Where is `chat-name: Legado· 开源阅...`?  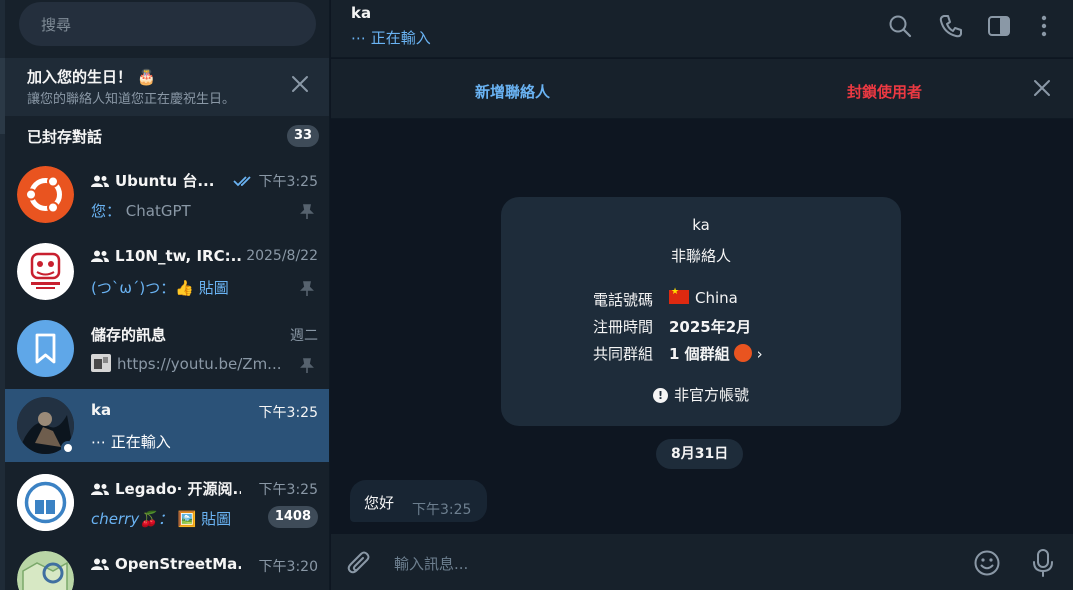
chat-name: Legado· 开源阅... is located at coordinates (166, 488).